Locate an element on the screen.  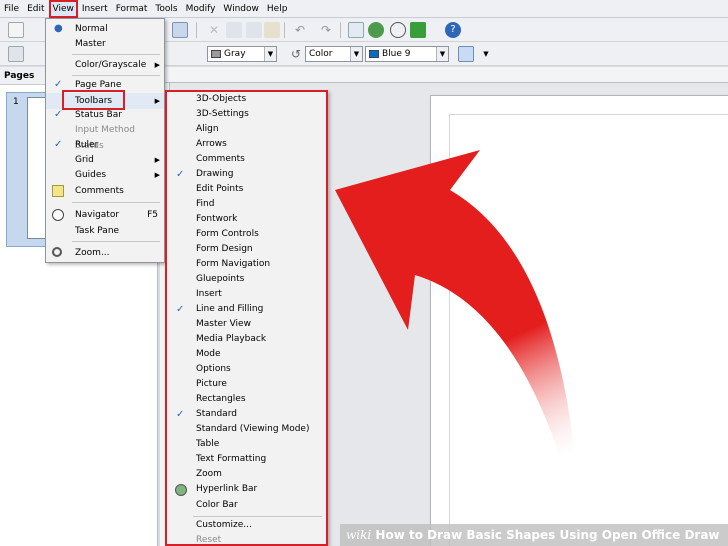
clone-formatting-icon is located at coordinates (272, 30).